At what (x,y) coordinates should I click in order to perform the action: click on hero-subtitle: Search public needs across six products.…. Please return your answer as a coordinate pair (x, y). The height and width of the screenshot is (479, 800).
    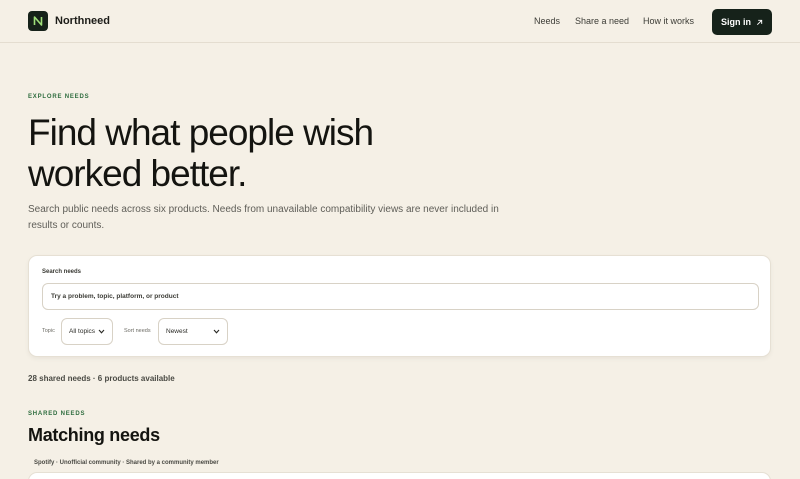
    Looking at the image, I should click on (263, 217).